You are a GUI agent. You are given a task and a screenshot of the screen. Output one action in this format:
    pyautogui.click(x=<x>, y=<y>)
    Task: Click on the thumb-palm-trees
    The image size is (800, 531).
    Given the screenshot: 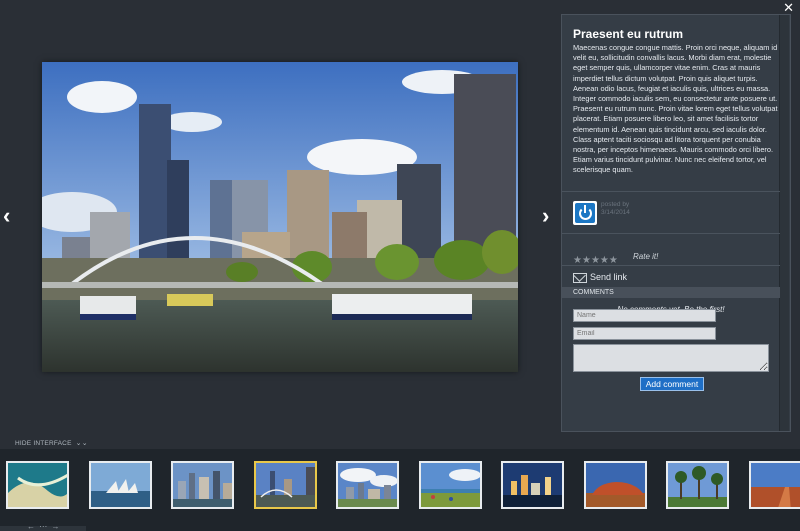 What is the action you would take?
    pyautogui.click(x=697, y=485)
    